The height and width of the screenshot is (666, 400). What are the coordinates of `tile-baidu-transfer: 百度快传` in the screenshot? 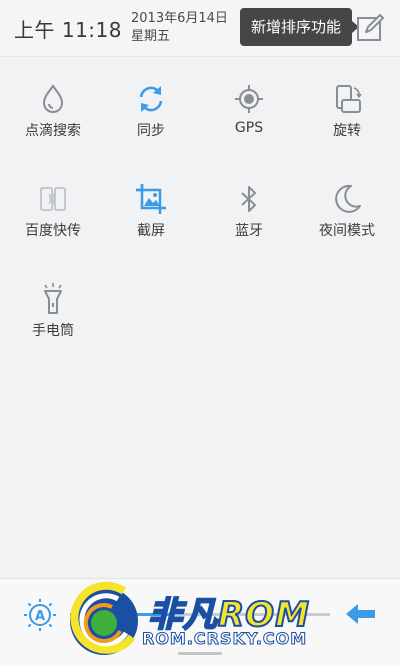 It's located at (53, 225).